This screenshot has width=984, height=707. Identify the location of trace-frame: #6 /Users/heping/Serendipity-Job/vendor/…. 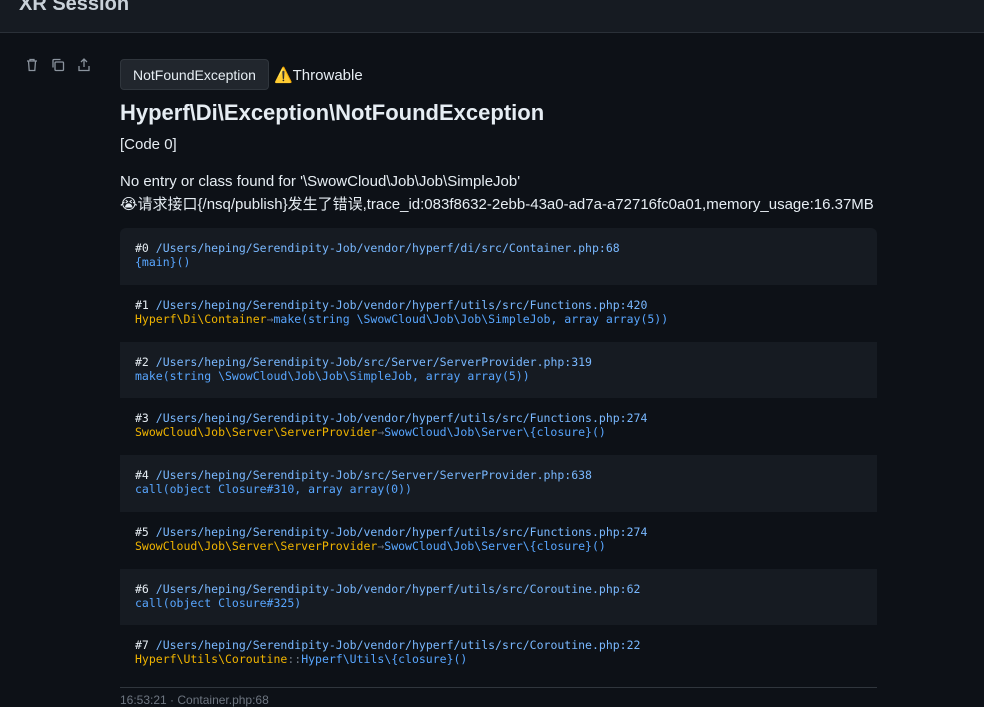
(498, 597).